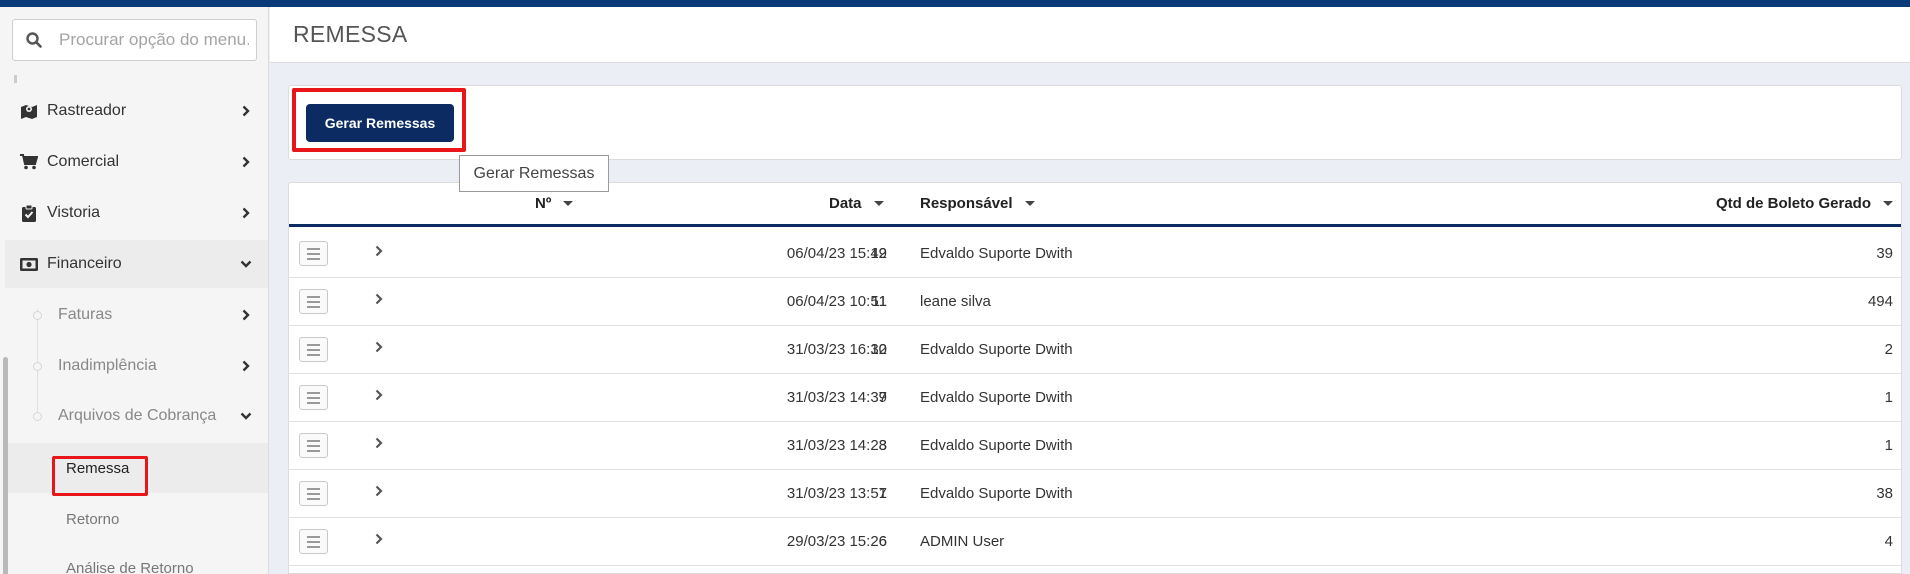  What do you see at coordinates (836, 397) in the screenshot?
I see `cell-date: 31/03/23 14:37` at bounding box center [836, 397].